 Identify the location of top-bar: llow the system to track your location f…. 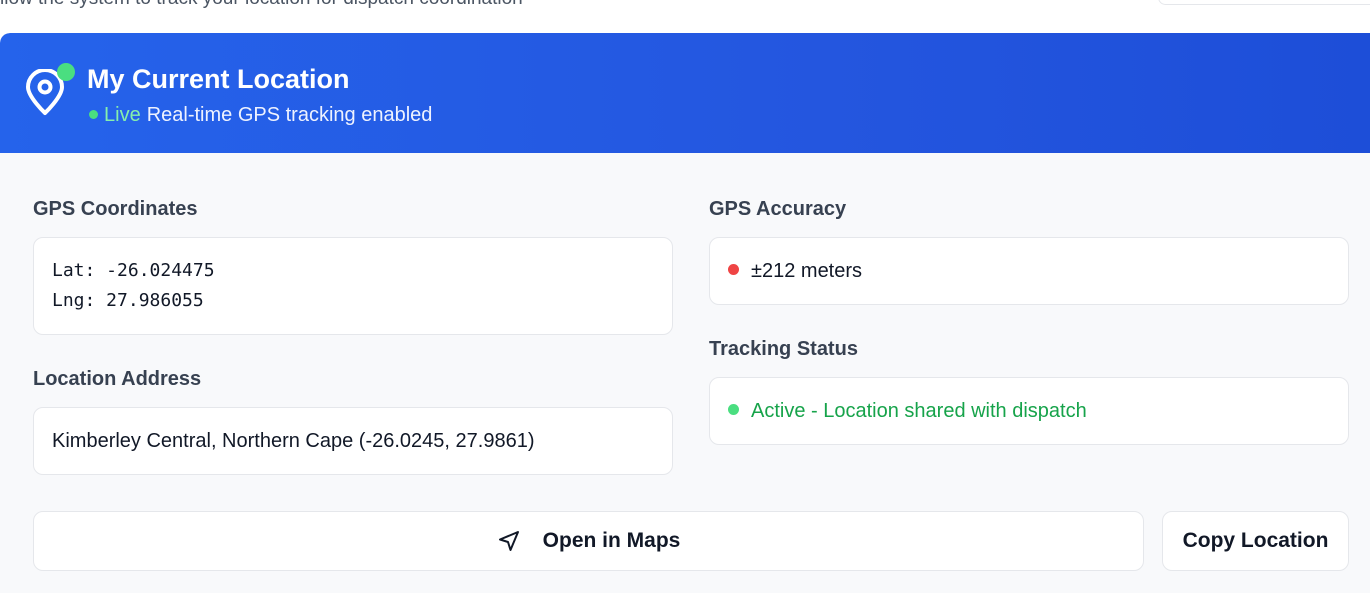
(685, 16).